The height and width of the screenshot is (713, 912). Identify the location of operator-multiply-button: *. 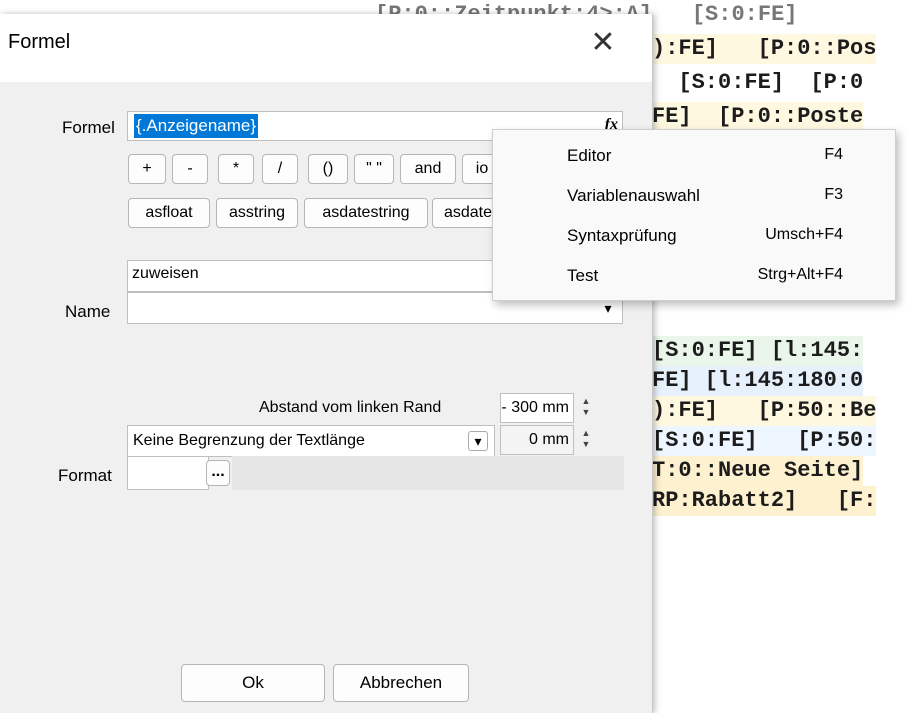
(236, 169).